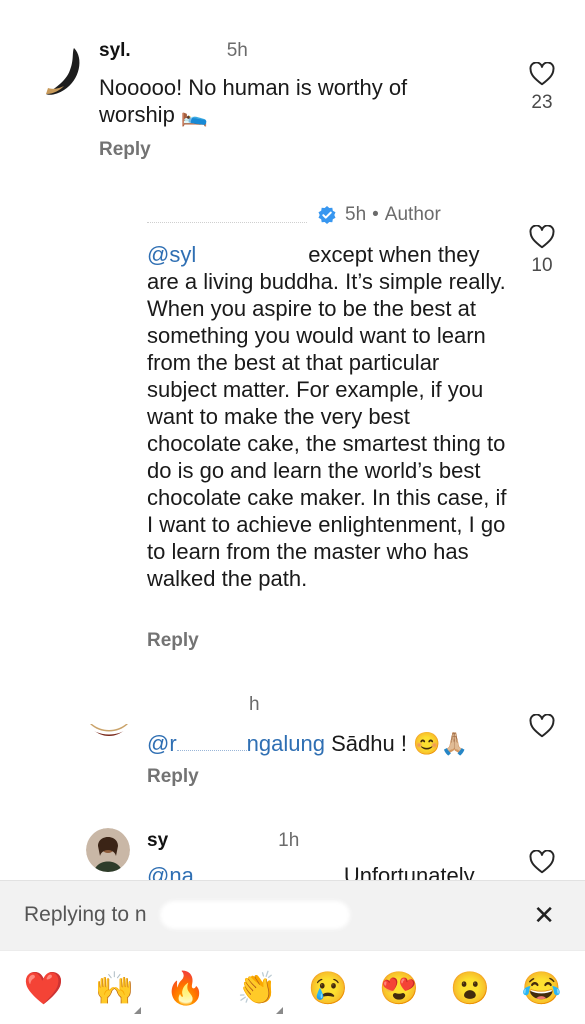  Describe the element at coordinates (328, 988) in the screenshot. I see `crying-emoji-button: 😢` at that location.